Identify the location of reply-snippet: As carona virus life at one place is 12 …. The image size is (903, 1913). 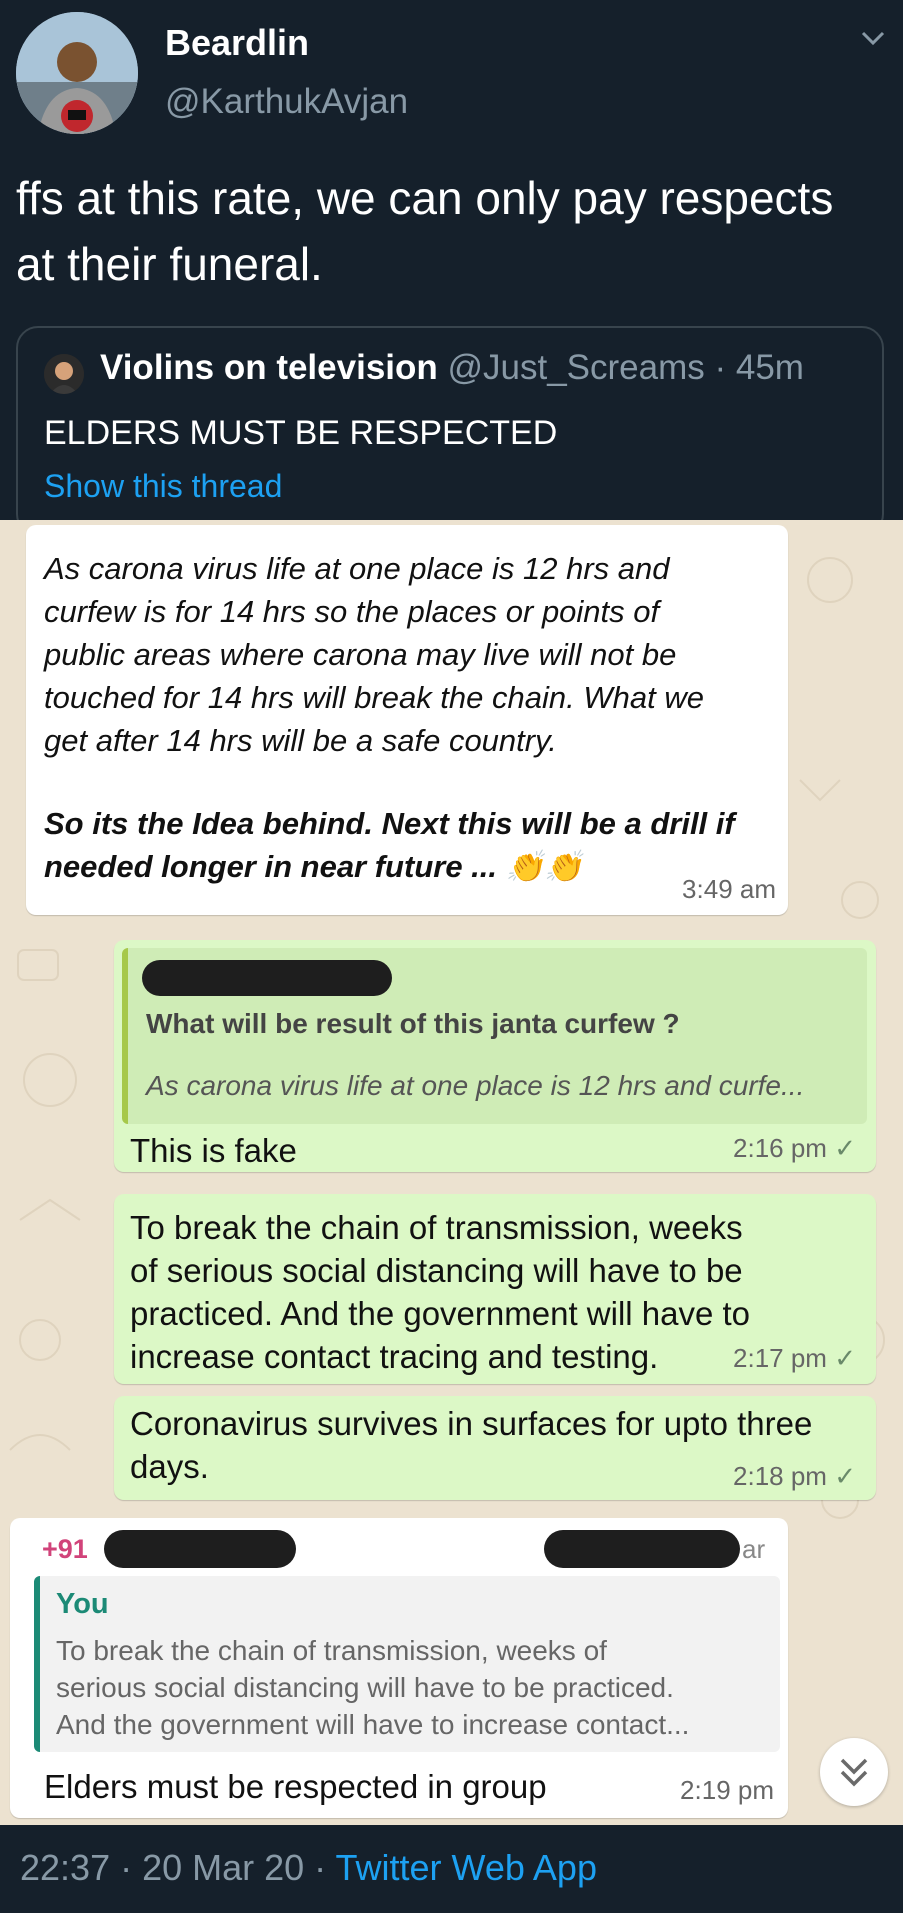
(475, 1085).